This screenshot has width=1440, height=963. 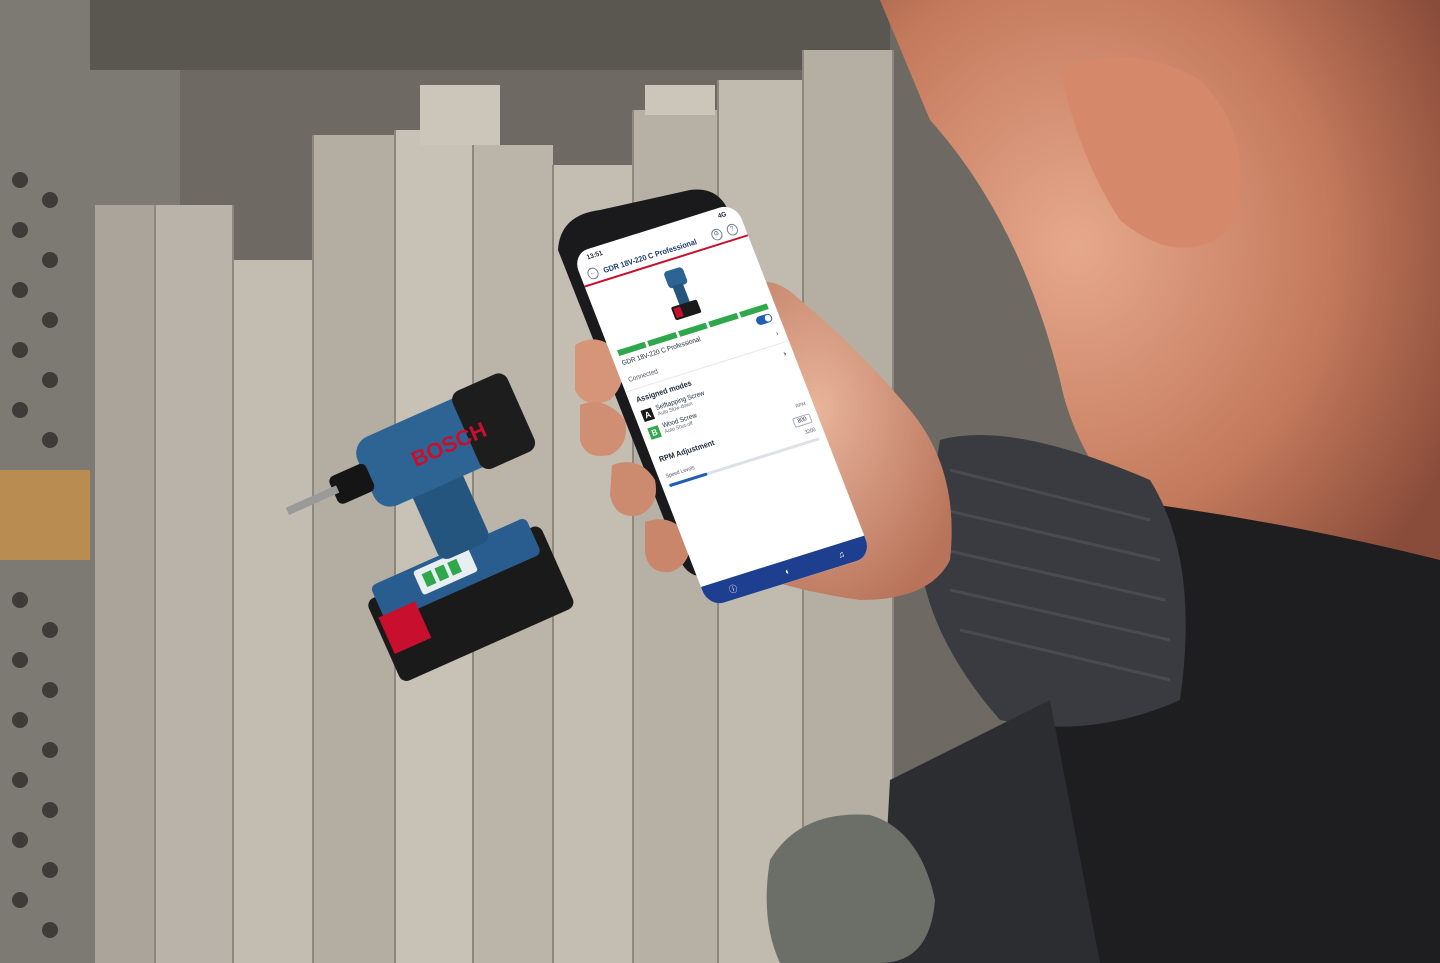 I want to click on scaffold-top-beam, so click(x=490, y=35).